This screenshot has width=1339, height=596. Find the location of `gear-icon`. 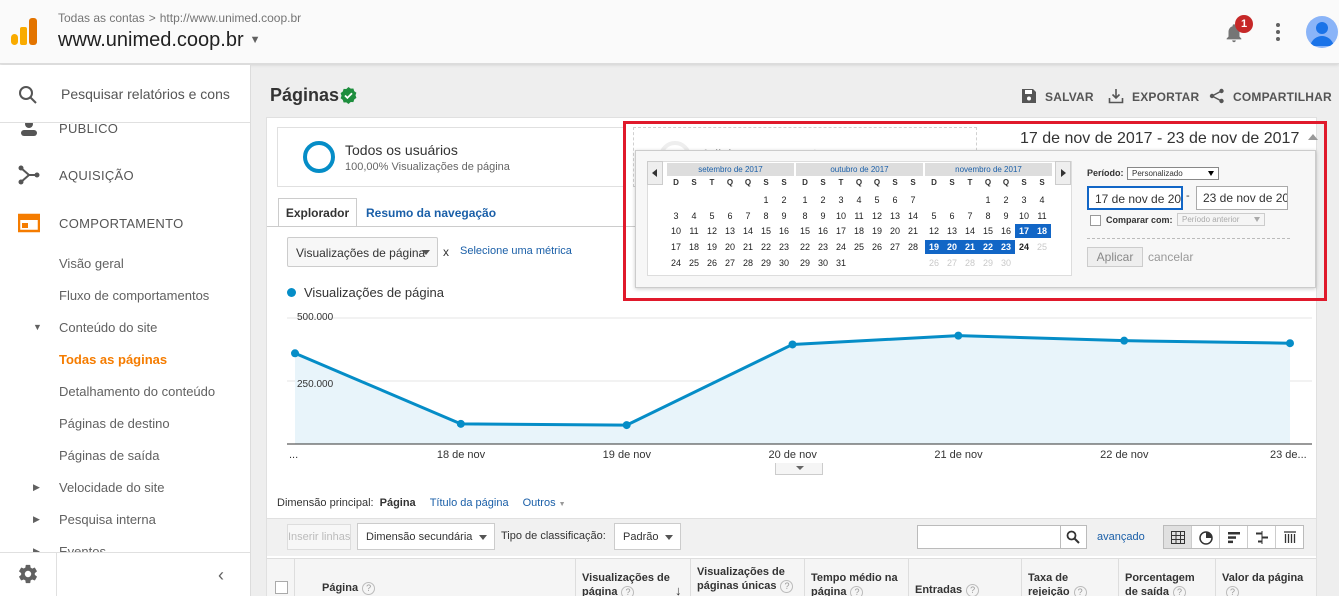

gear-icon is located at coordinates (28, 574).